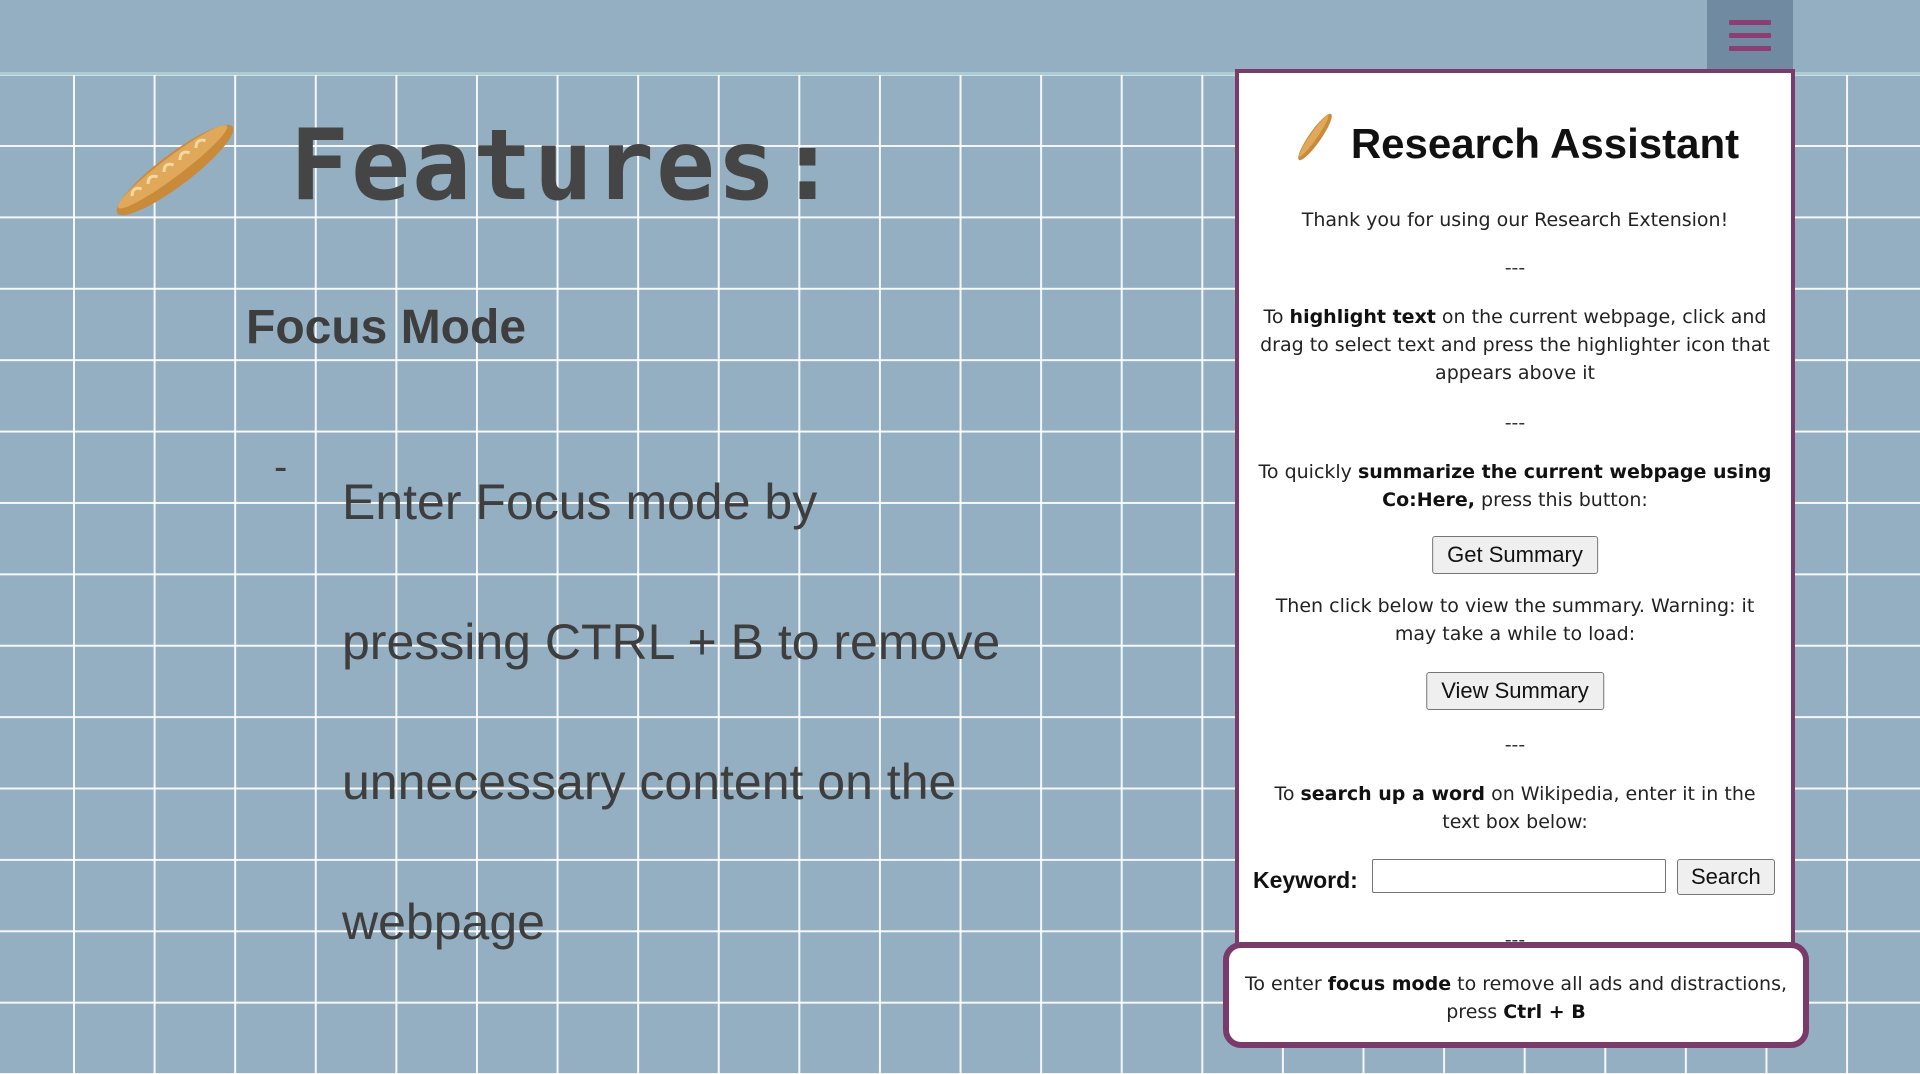 The image size is (1920, 1074). What do you see at coordinates (580, 502) in the screenshot?
I see `bullet-line: Enter Focus mode by` at bounding box center [580, 502].